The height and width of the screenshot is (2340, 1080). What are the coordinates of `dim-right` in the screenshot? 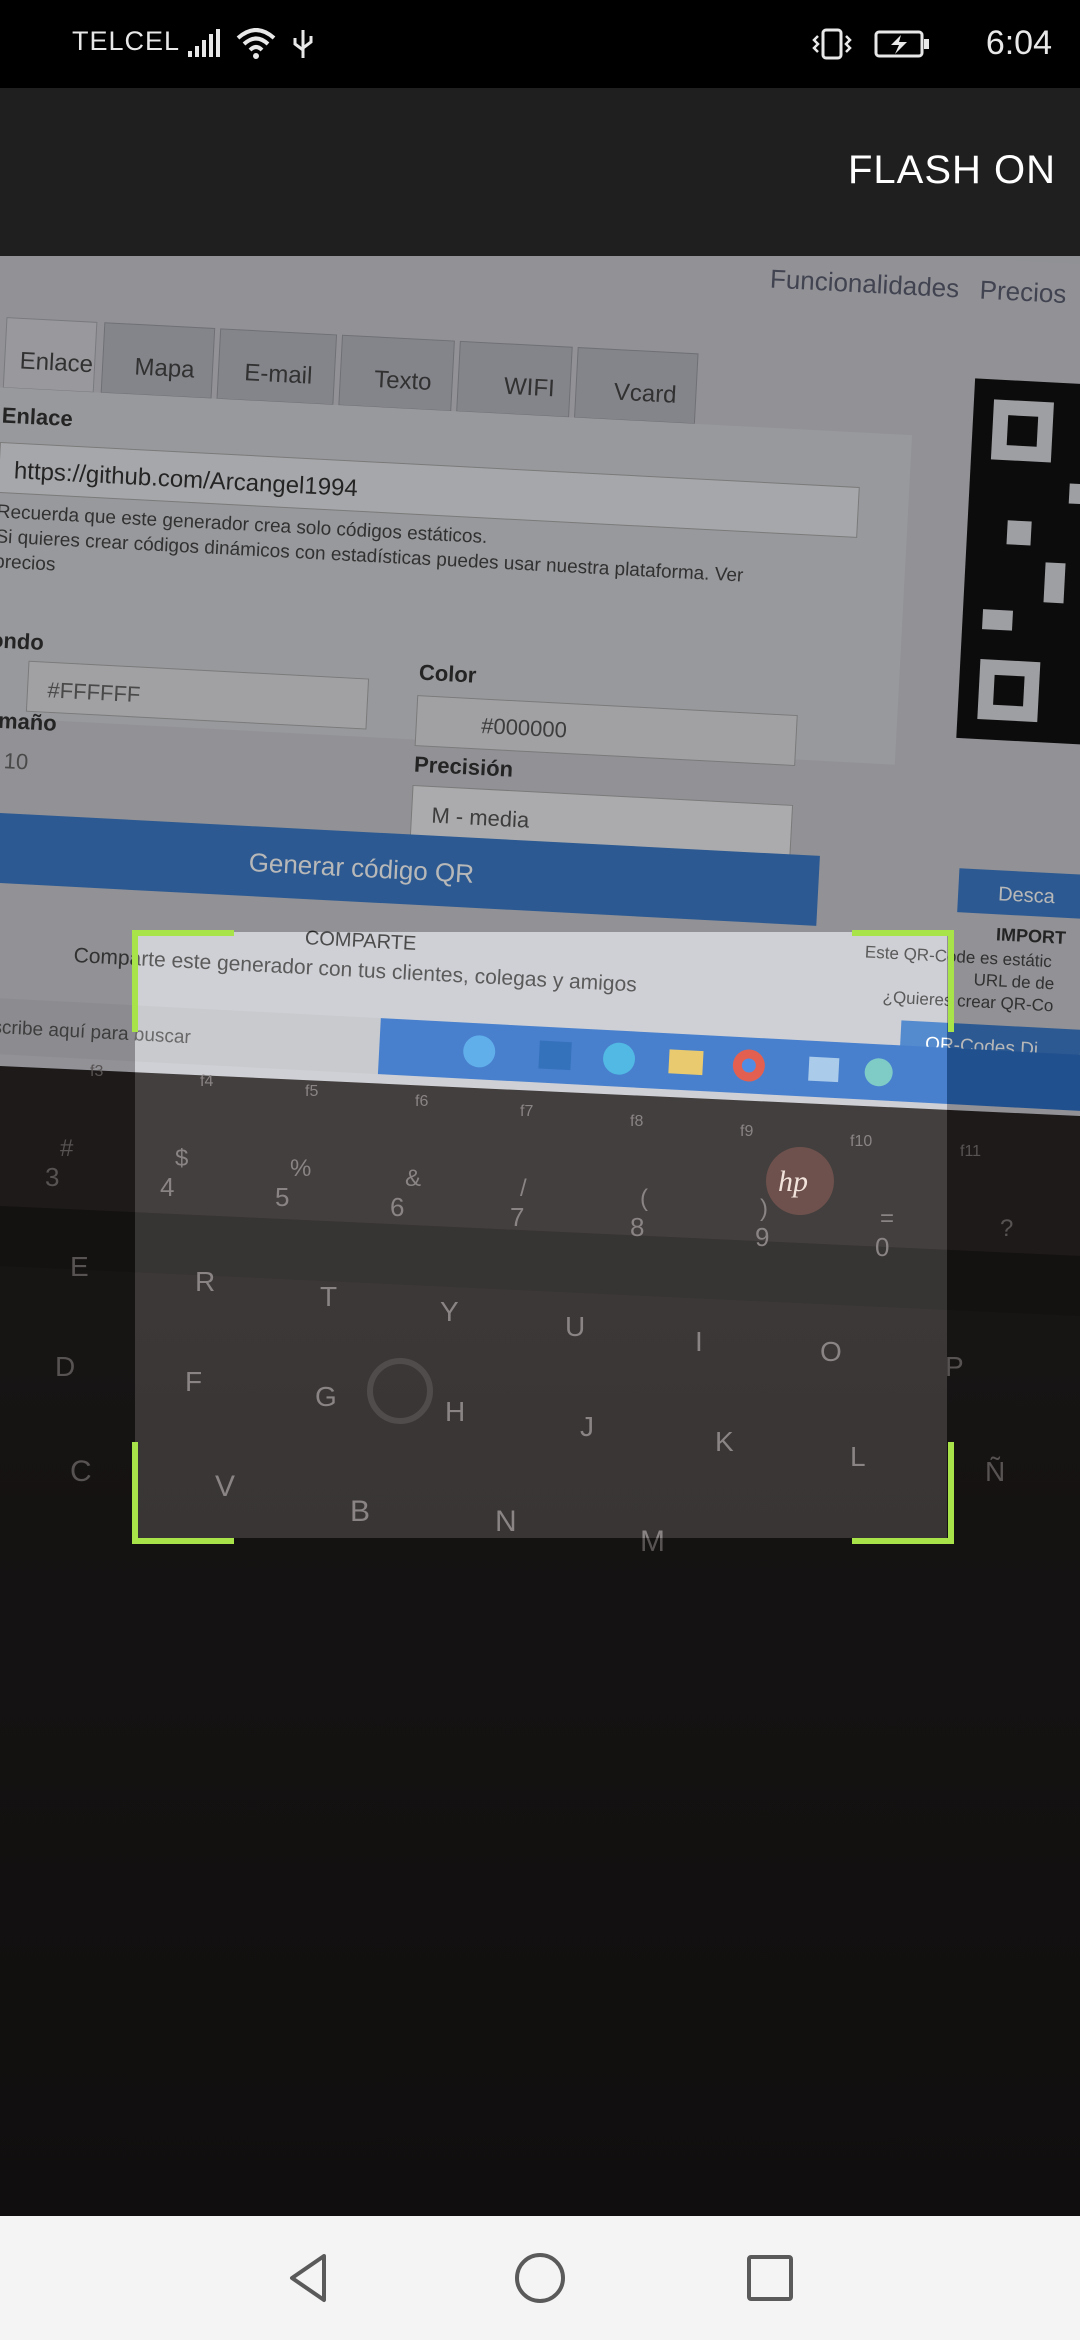 It's located at (1013, 1235).